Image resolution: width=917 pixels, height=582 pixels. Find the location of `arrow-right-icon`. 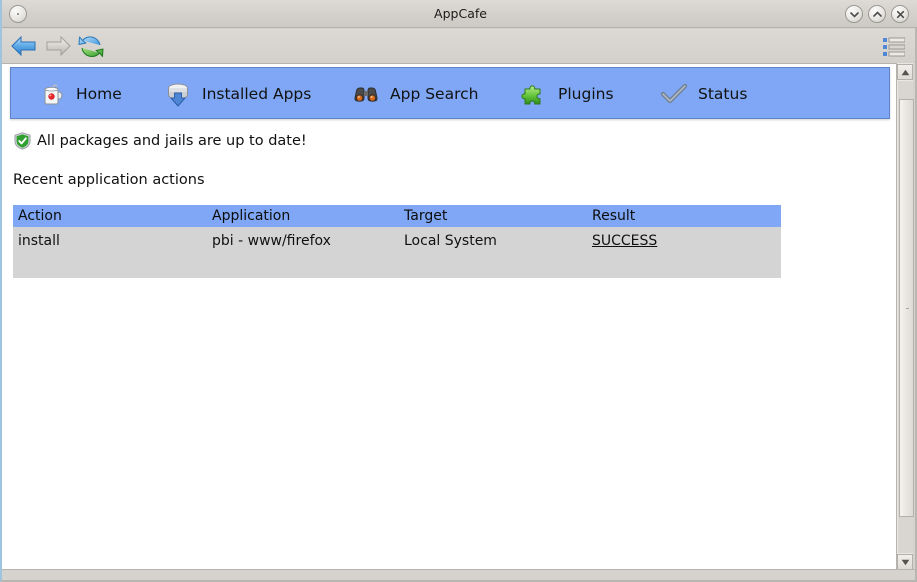

arrow-right-icon is located at coordinates (58, 46).